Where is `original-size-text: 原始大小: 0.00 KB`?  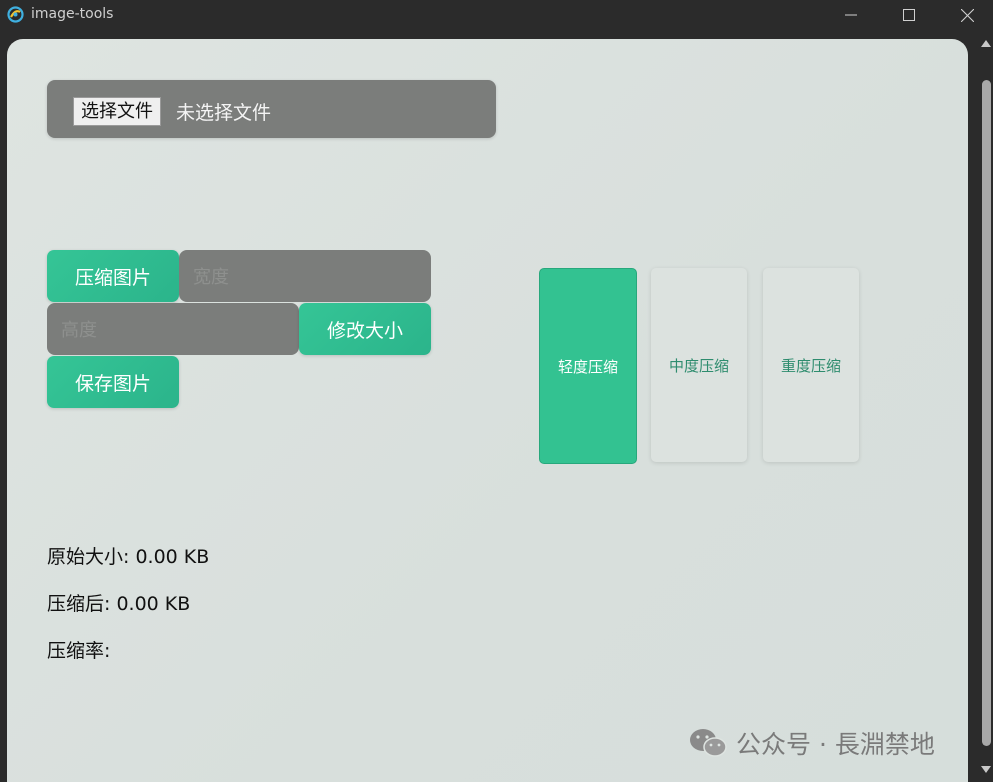
original-size-text: 原始大小: 0.00 KB is located at coordinates (128, 557).